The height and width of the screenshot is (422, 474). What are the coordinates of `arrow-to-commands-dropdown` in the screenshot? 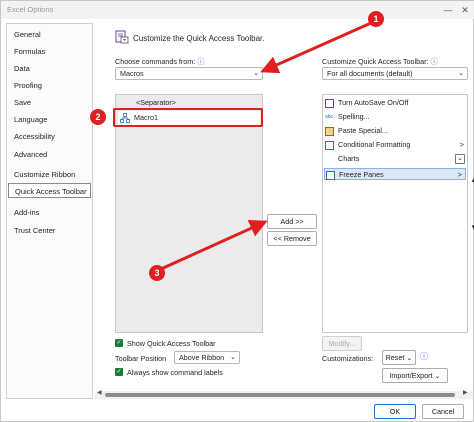 It's located at (316, 47).